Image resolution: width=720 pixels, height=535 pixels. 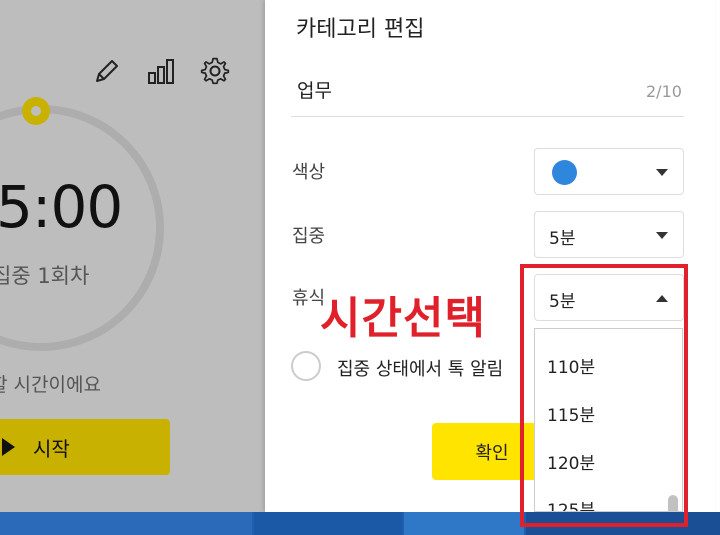 What do you see at coordinates (360, 29) in the screenshot?
I see `dialog-title: 카테고리 편집` at bounding box center [360, 29].